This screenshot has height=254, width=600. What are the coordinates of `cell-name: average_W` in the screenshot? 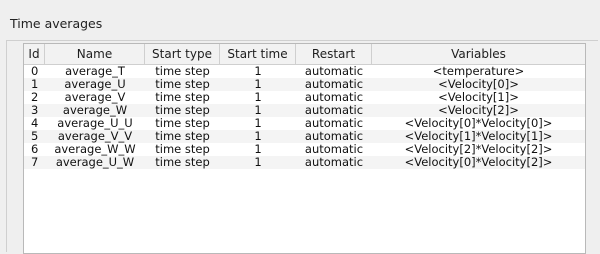 It's located at (95, 110).